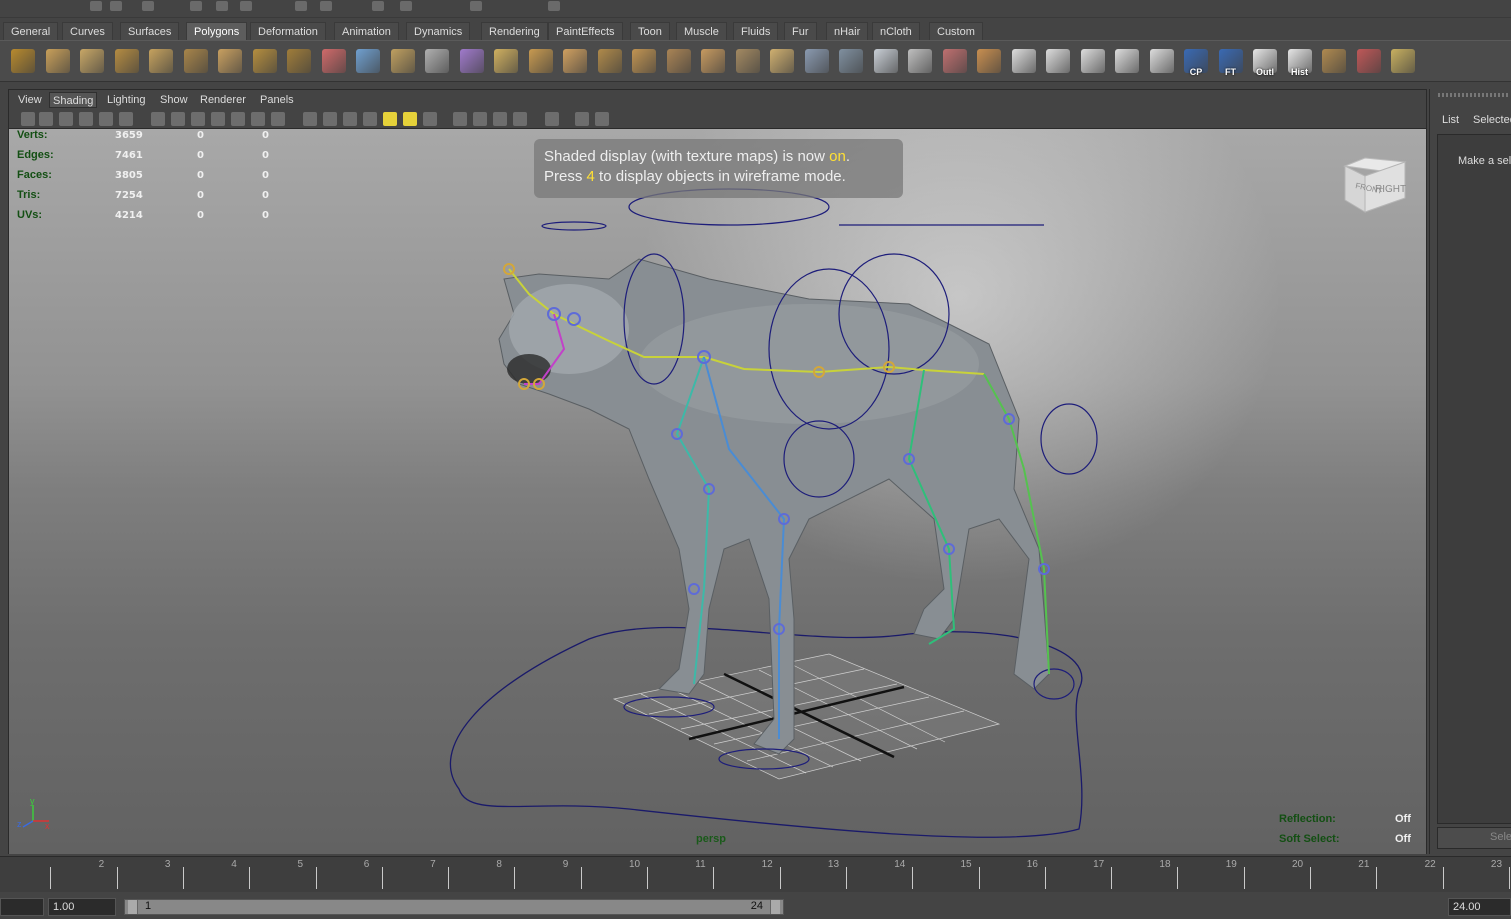 Image resolution: width=1511 pixels, height=919 pixels. I want to click on extrude-icon, so click(506, 62).